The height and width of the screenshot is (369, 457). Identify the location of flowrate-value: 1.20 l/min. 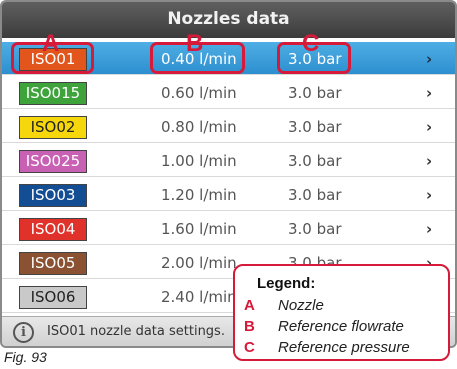
(199, 195).